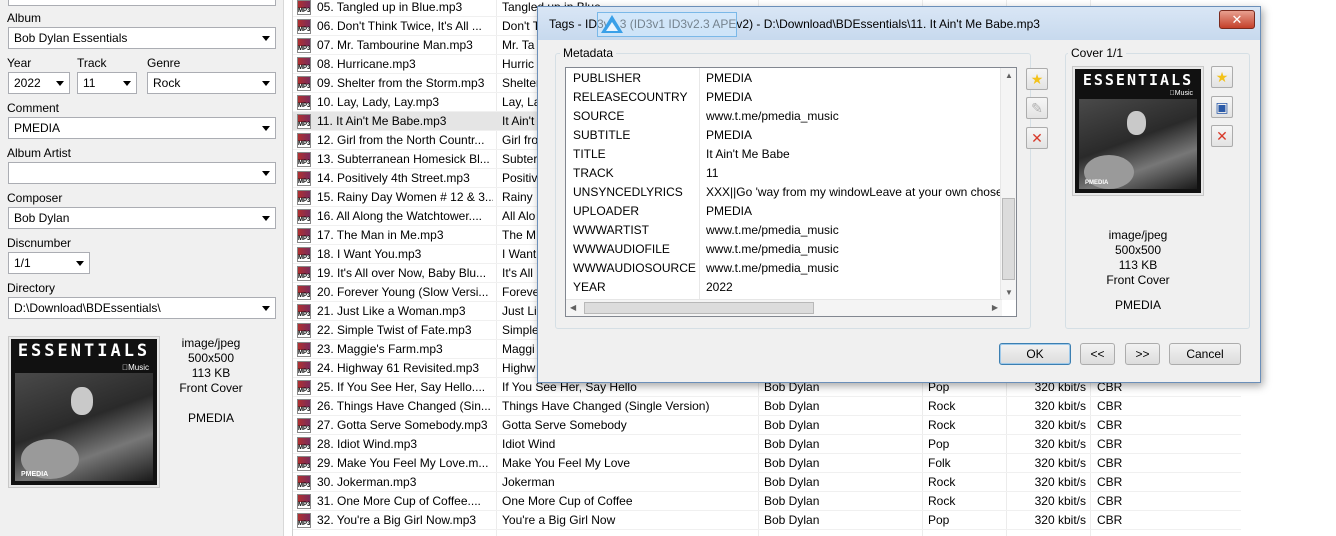 This screenshot has width=1336, height=536. I want to click on composer-value: Bob Dylan, so click(42, 218).